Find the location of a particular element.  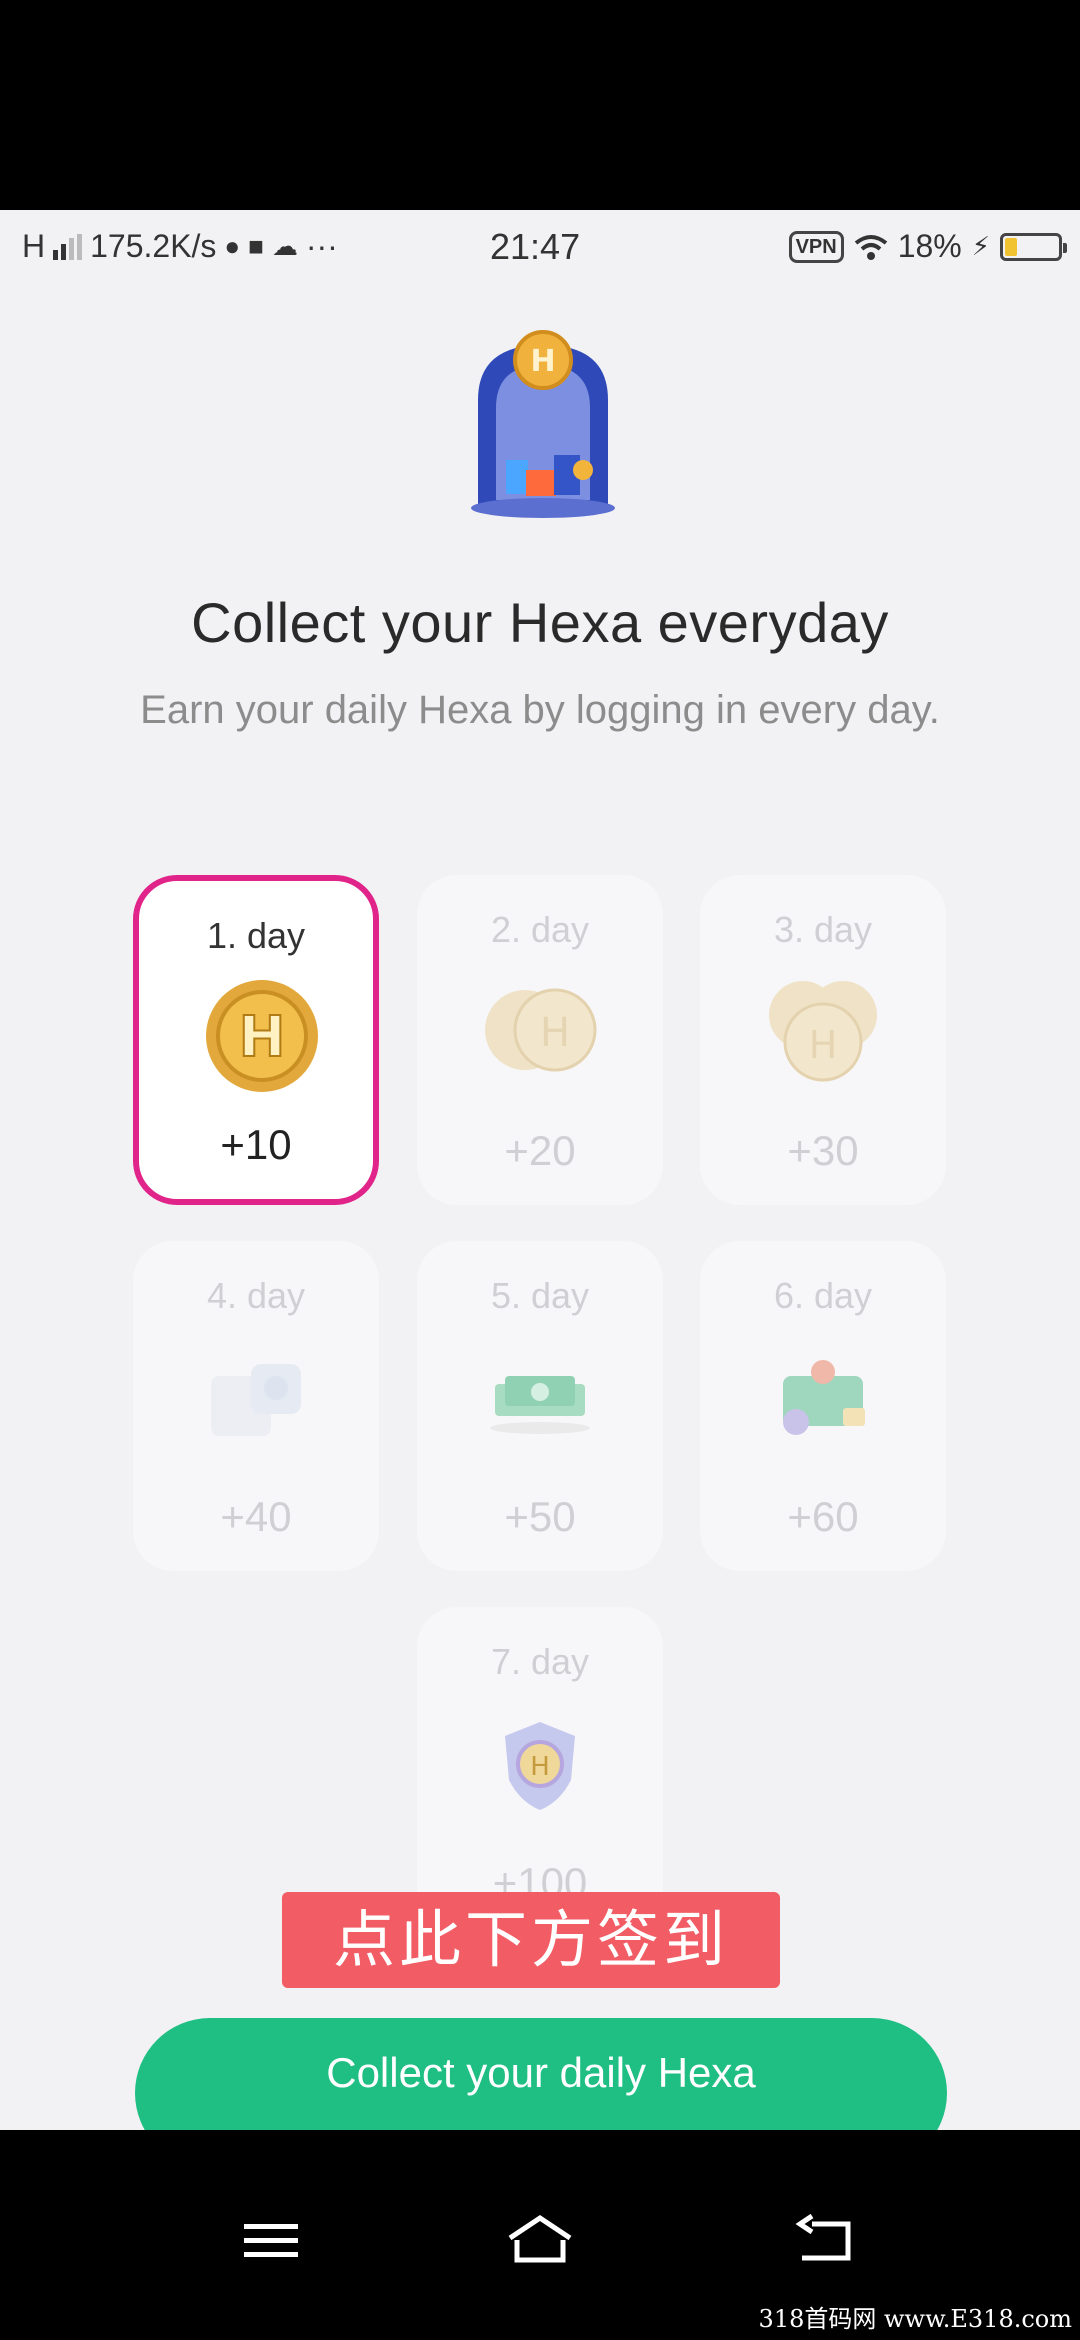

day-label: 5. day is located at coordinates (540, 1295).